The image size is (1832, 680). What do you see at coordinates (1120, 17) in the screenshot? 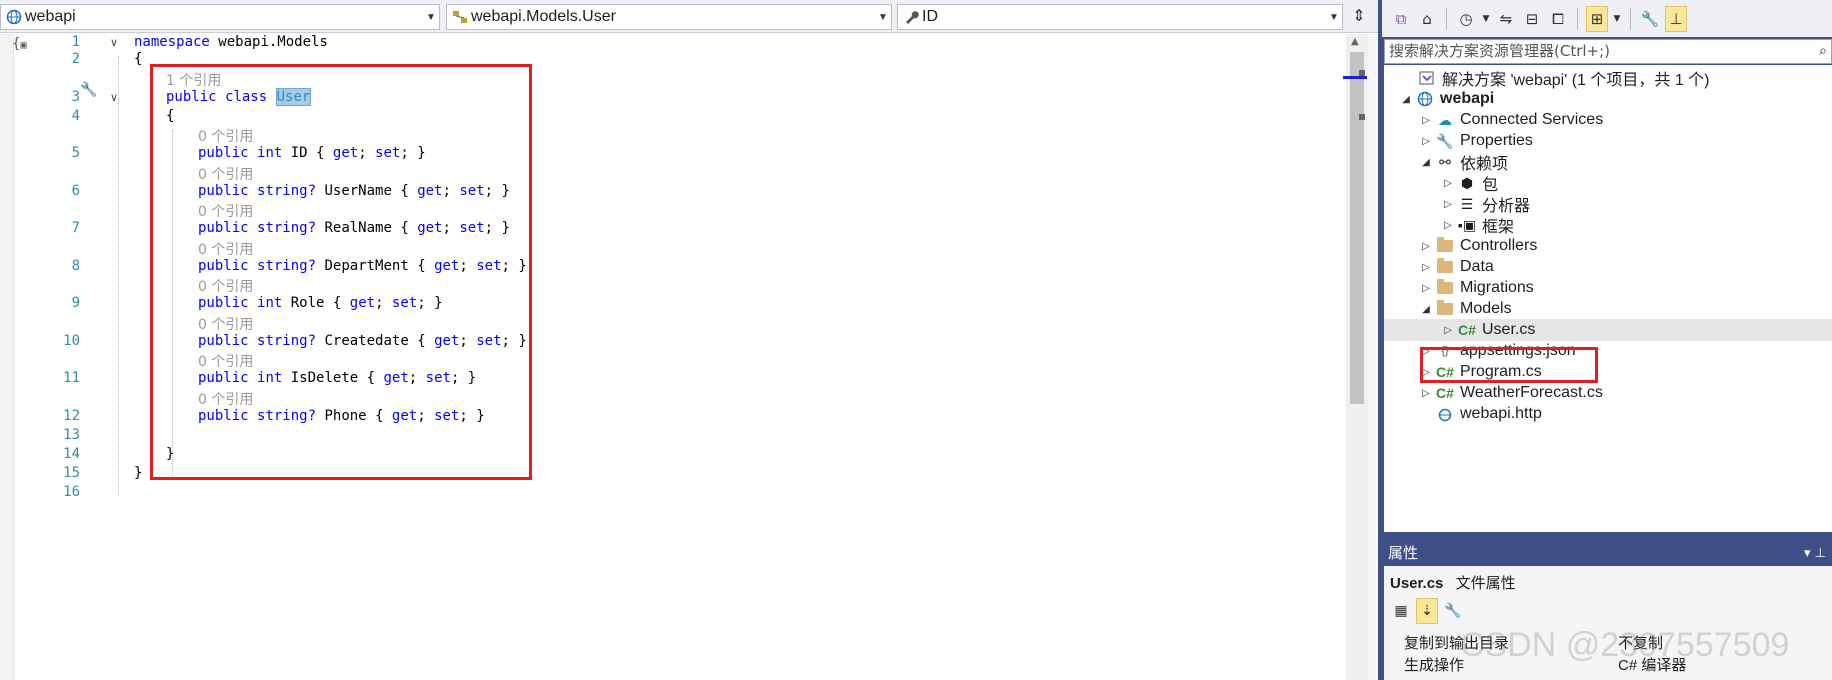
I see `member-dropdown: ID ▼` at bounding box center [1120, 17].